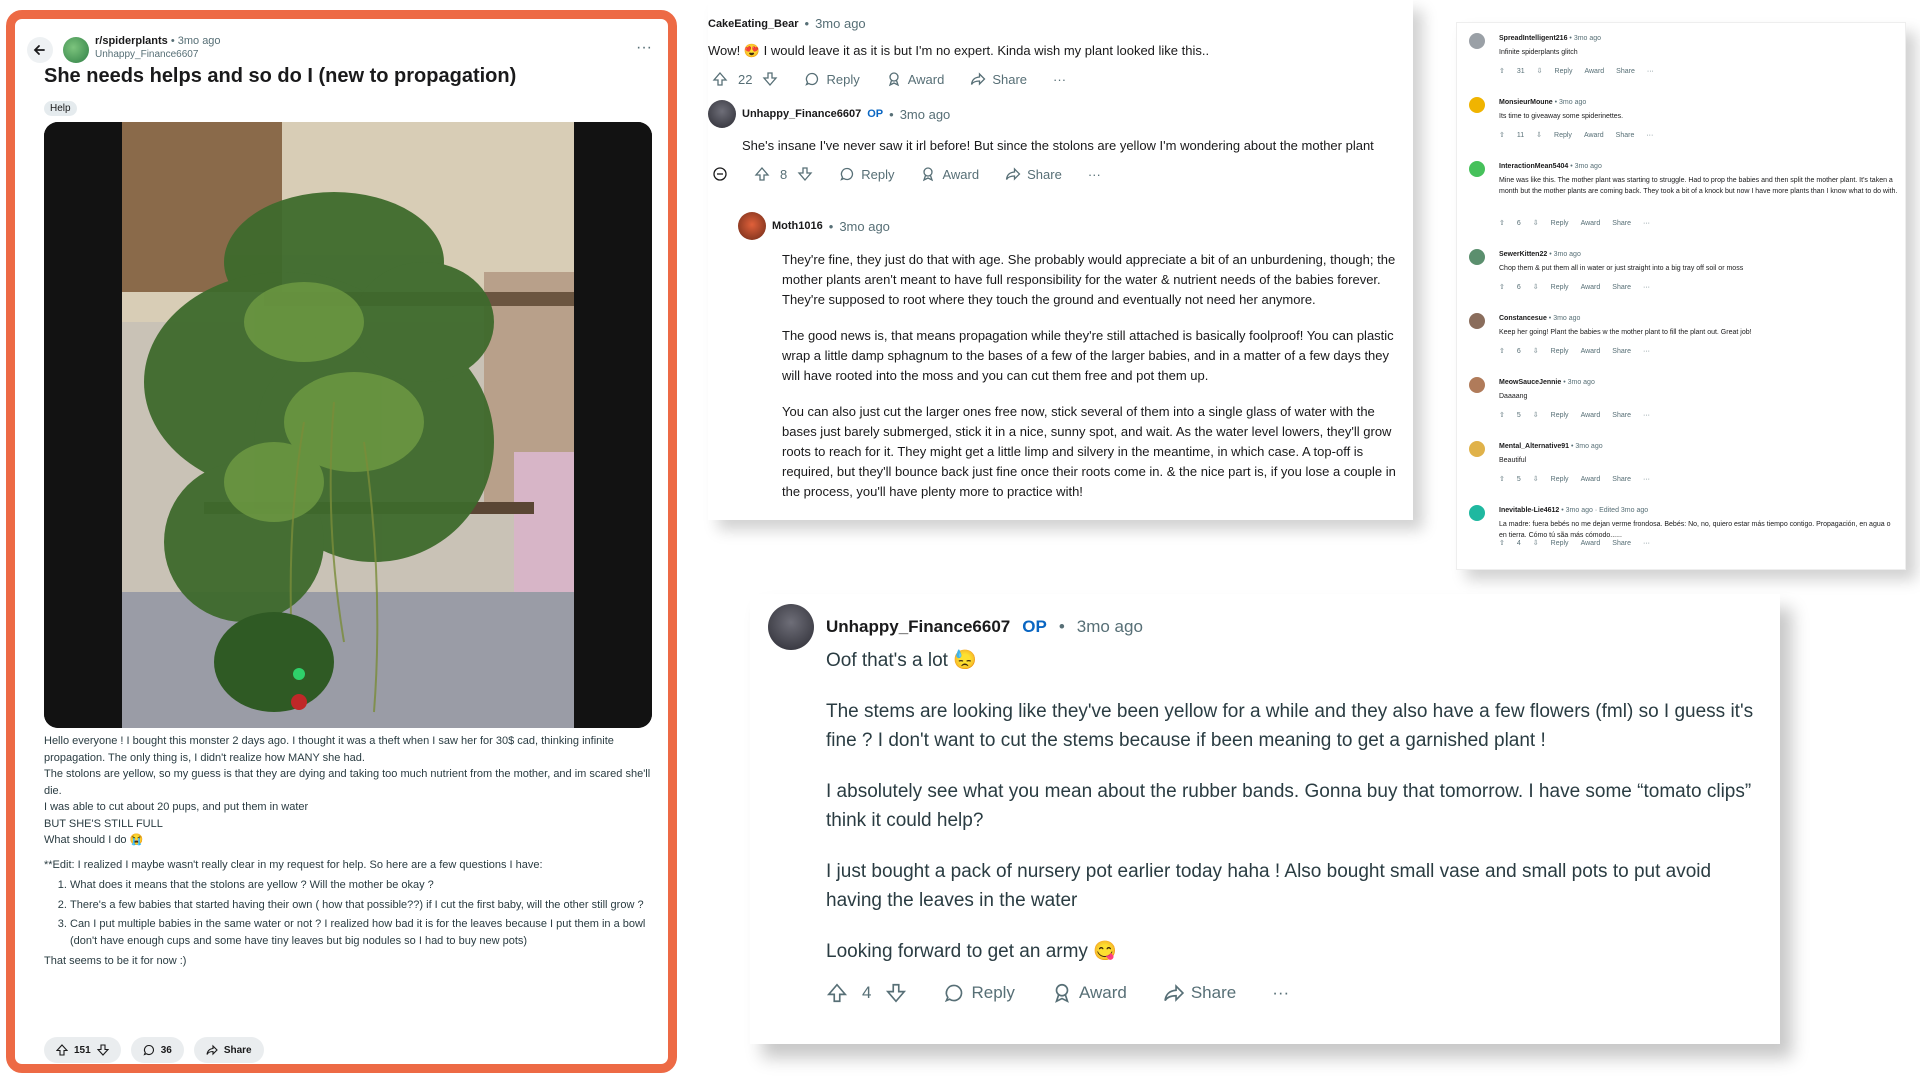 This screenshot has height=1080, width=1920. I want to click on comment-author: SewerKitten22, so click(1523, 254).